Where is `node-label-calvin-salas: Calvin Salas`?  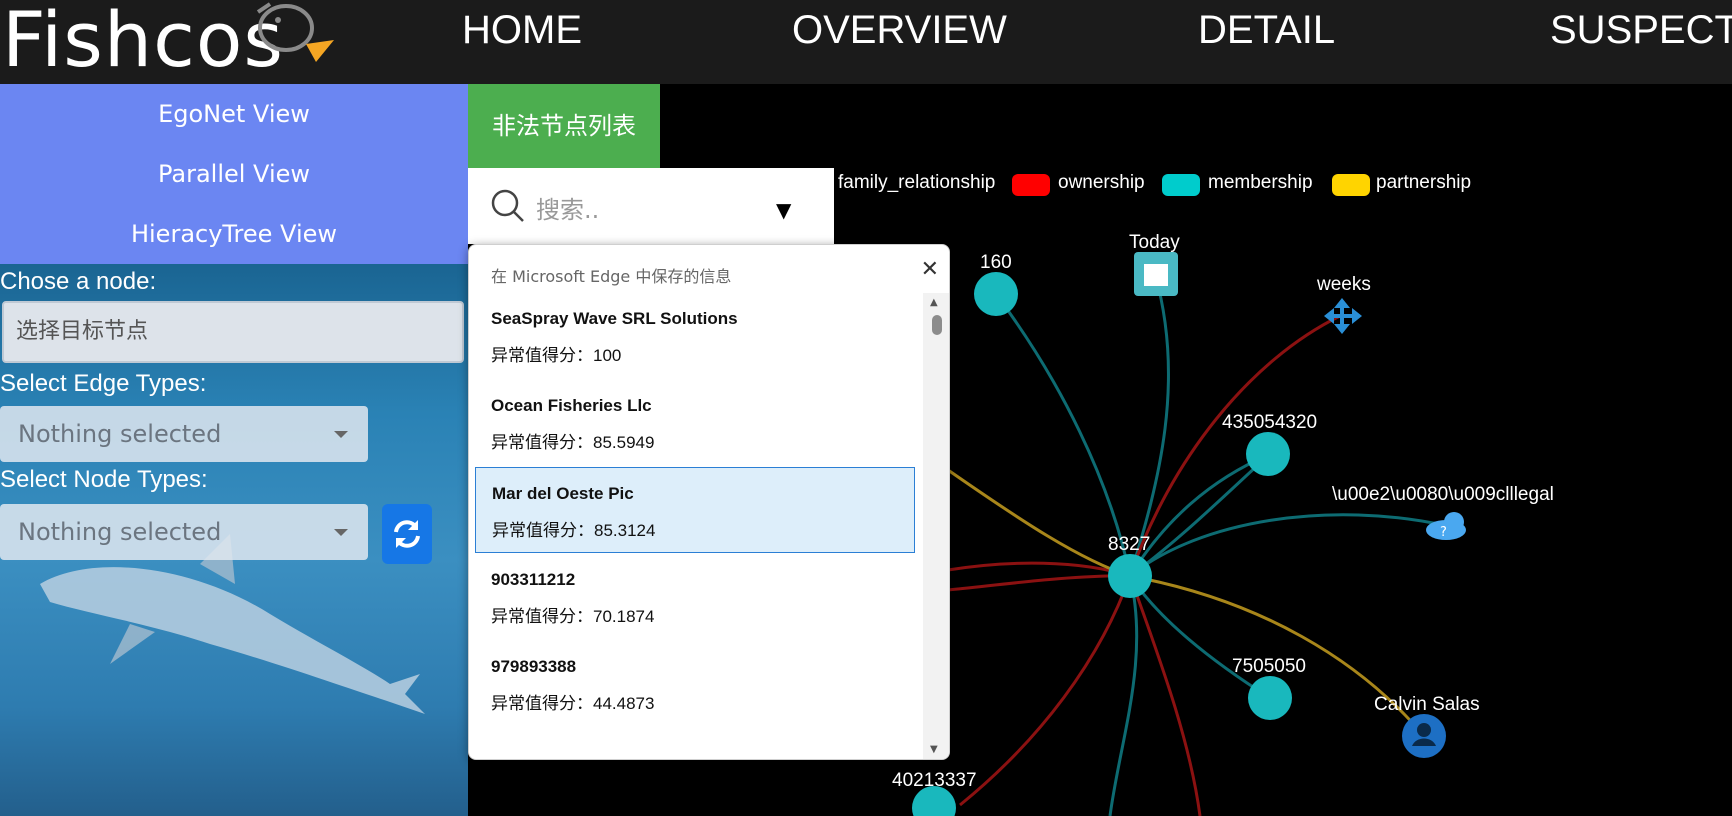
node-label-calvin-salas: Calvin Salas is located at coordinates (1427, 704).